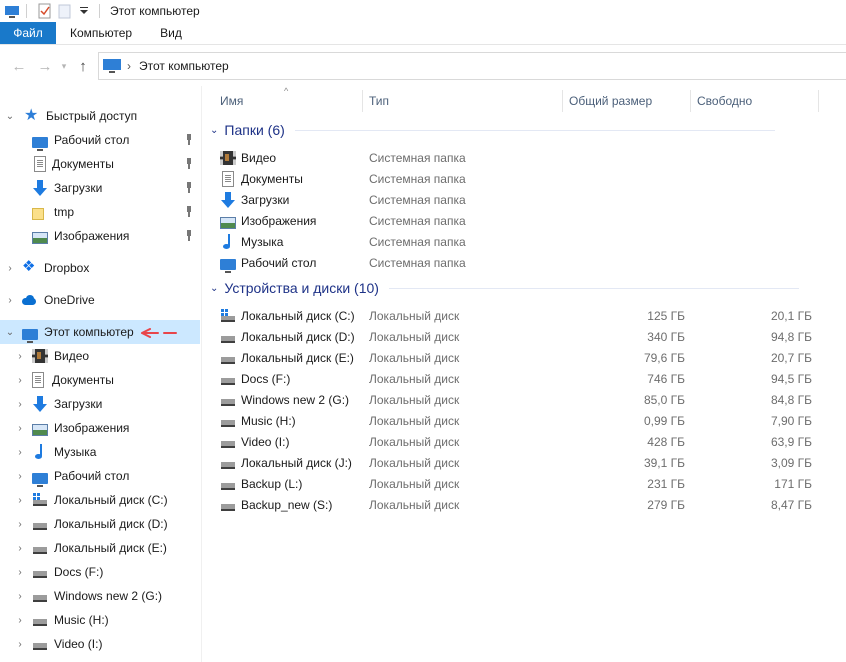 The width and height of the screenshot is (846, 662). I want to click on column-header-name: Имя, so click(231, 101).